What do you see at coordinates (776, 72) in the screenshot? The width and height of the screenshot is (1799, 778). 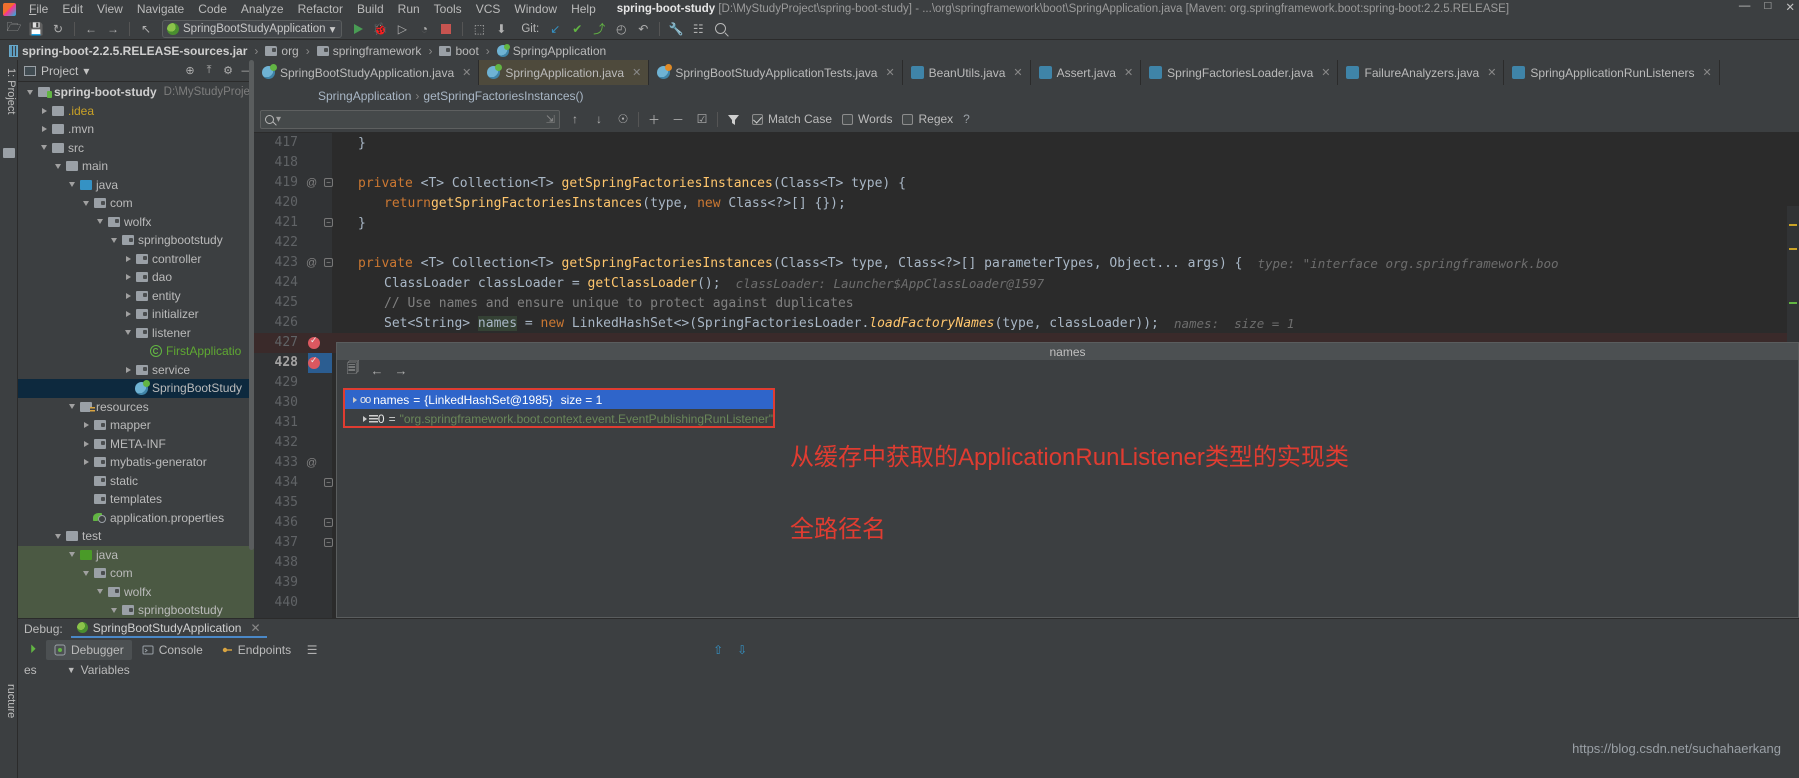 I see `editor-tab-springbootstudyapplicationtests: SpringBootStudyApplicationTests.java ✕` at bounding box center [776, 72].